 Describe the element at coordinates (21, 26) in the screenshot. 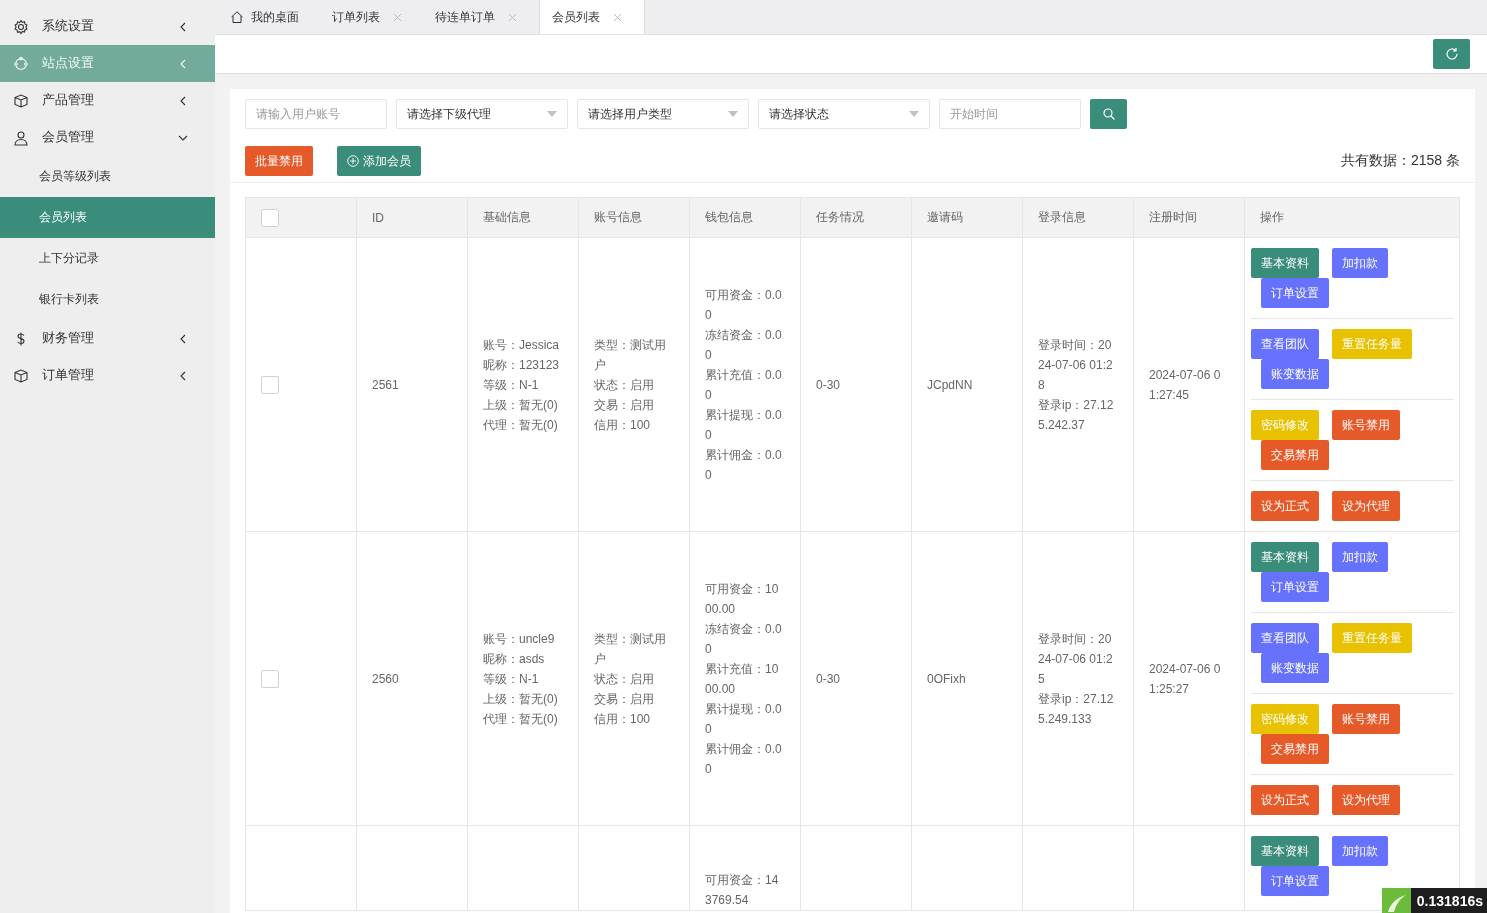

I see `gear-icon` at that location.